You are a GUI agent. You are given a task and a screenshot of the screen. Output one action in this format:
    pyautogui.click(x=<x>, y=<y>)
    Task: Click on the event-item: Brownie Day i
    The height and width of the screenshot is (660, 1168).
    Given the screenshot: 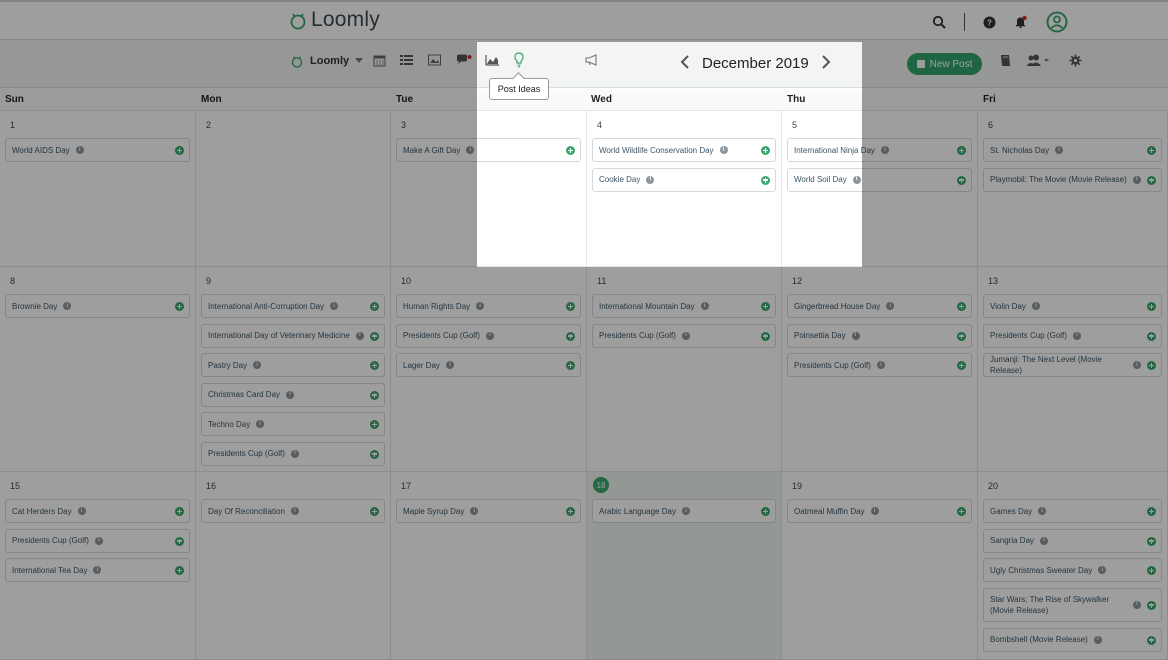 What is the action you would take?
    pyautogui.click(x=97, y=306)
    